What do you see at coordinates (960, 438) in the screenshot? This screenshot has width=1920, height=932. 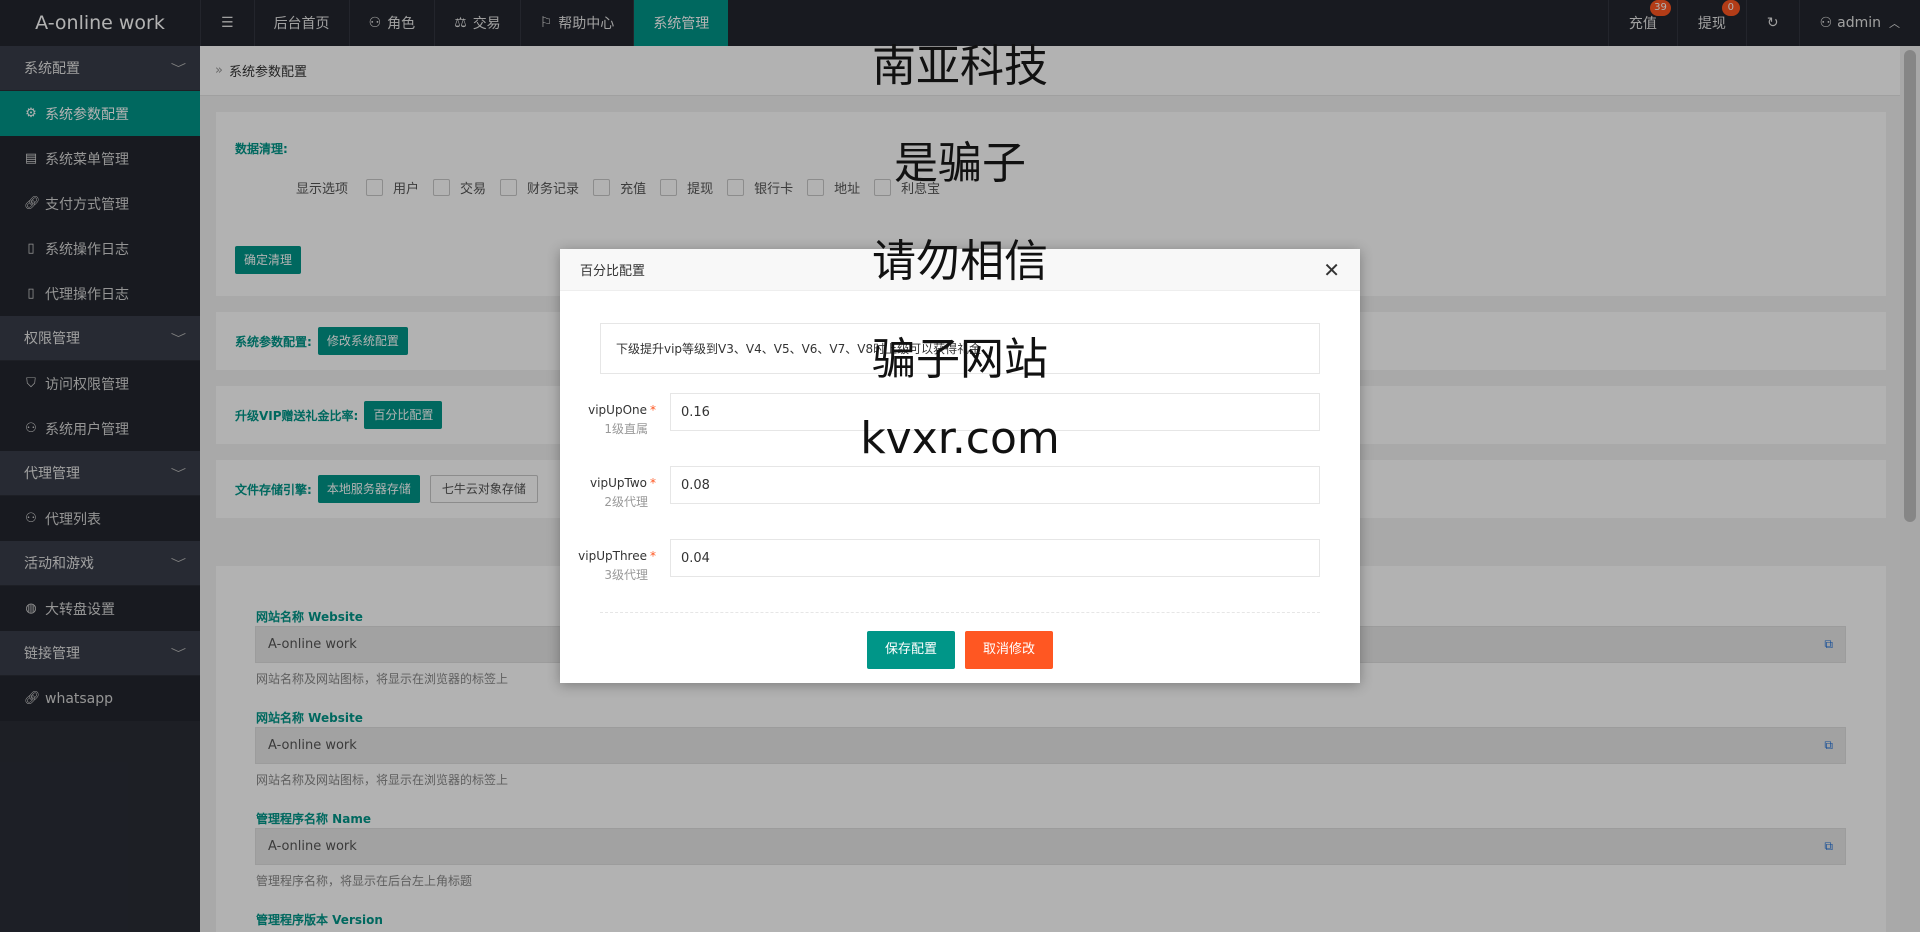 I see `watermark-text: kvxr.com` at bounding box center [960, 438].